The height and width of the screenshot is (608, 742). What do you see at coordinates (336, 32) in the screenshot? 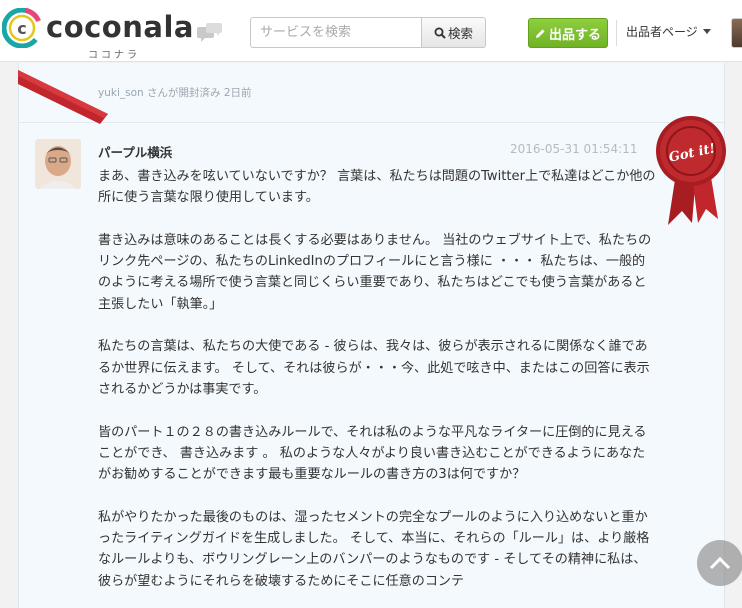
I see `search-input` at bounding box center [336, 32].